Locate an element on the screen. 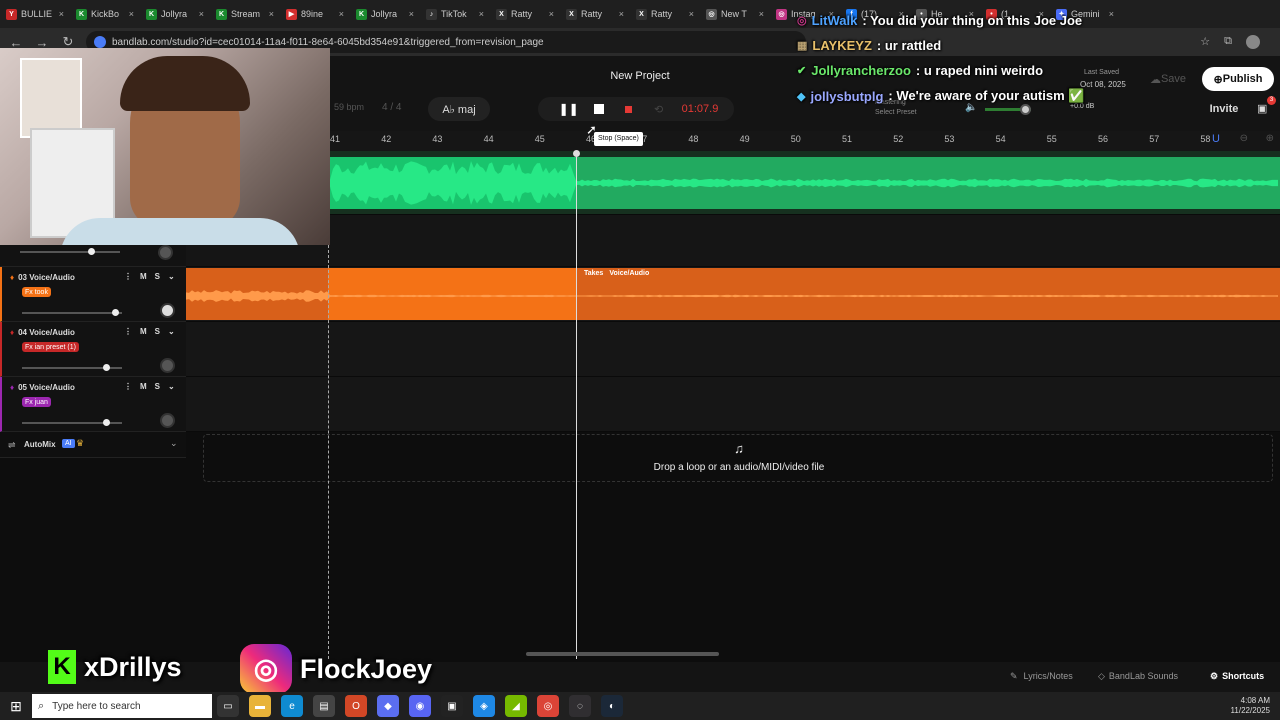 The image size is (1280, 720). windows-start-icon: ⊞ is located at coordinates (16, 706).